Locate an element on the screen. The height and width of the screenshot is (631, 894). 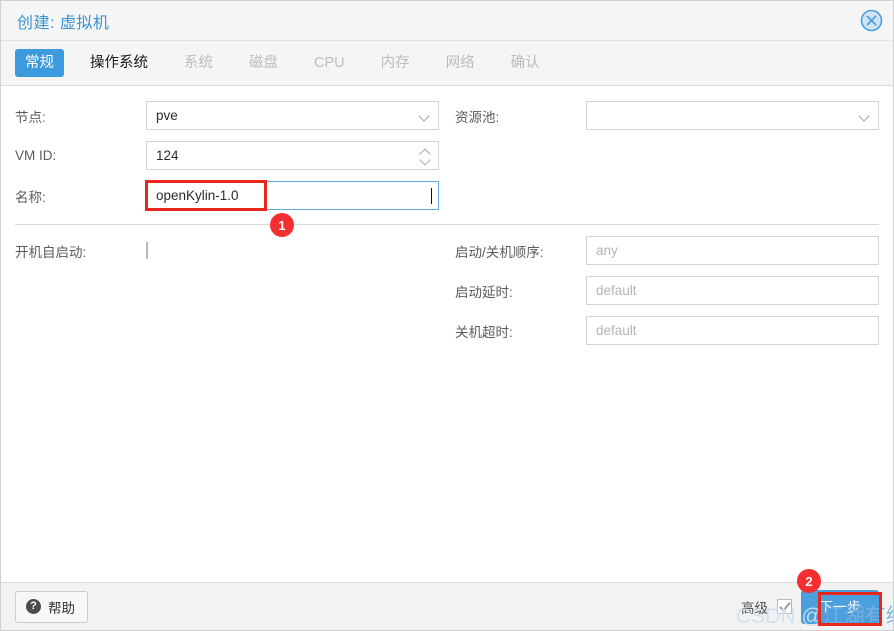
help-button: ? 帮助 is located at coordinates (51, 606).